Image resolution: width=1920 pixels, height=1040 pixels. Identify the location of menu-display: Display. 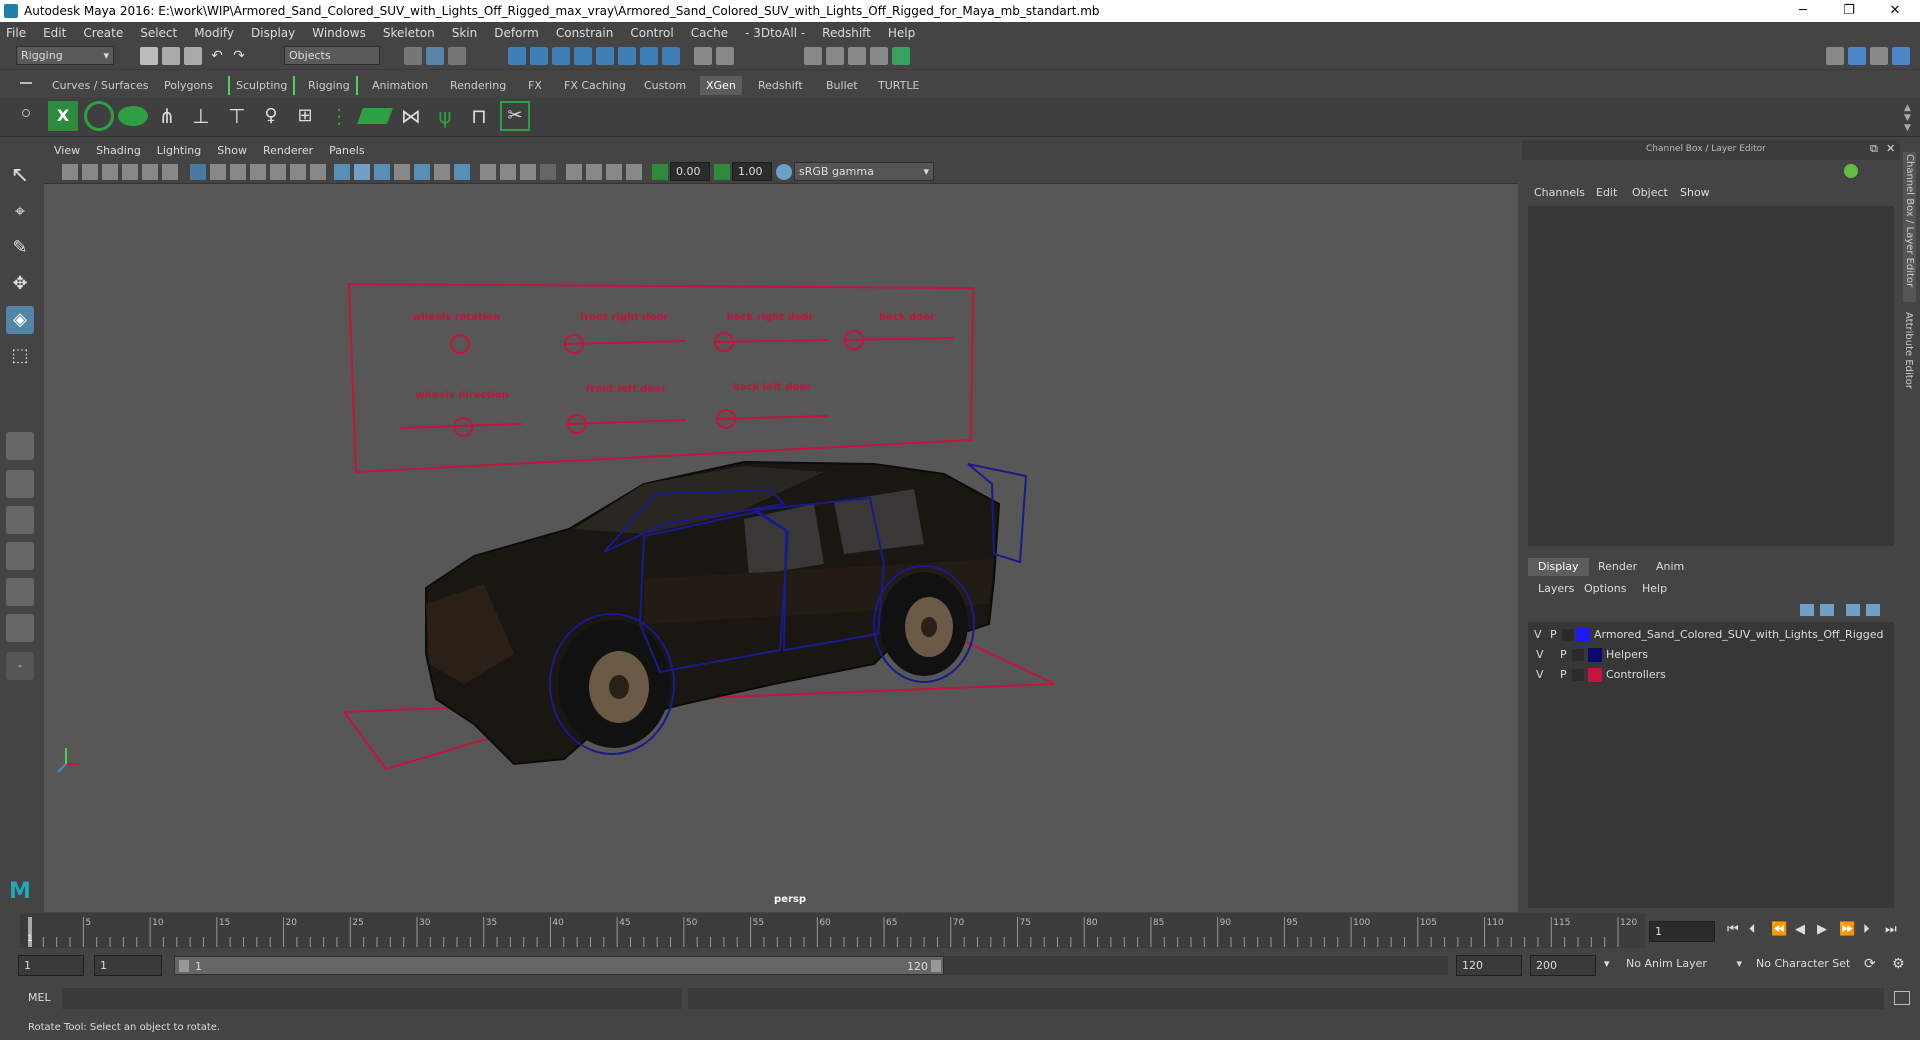
(273, 33).